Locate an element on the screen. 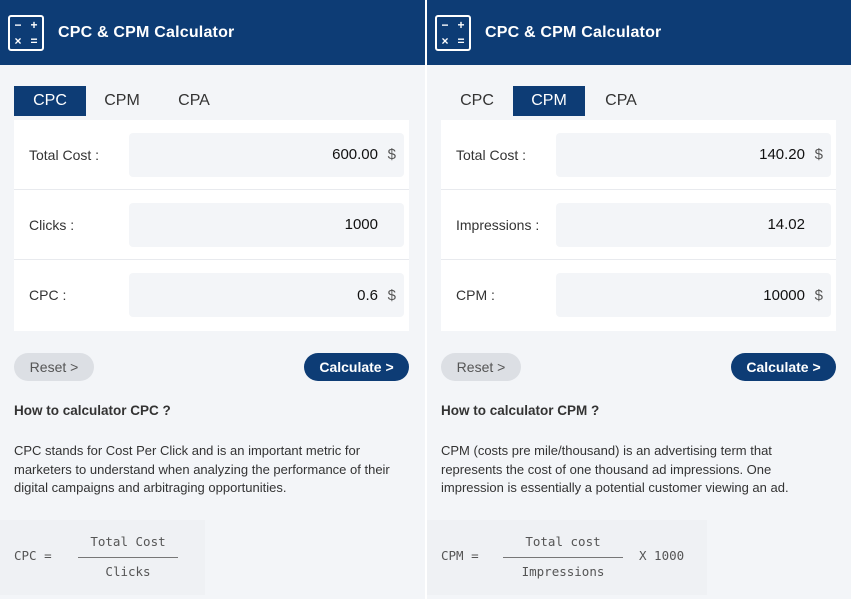  formula-denominator: Impressions is located at coordinates (563, 571).